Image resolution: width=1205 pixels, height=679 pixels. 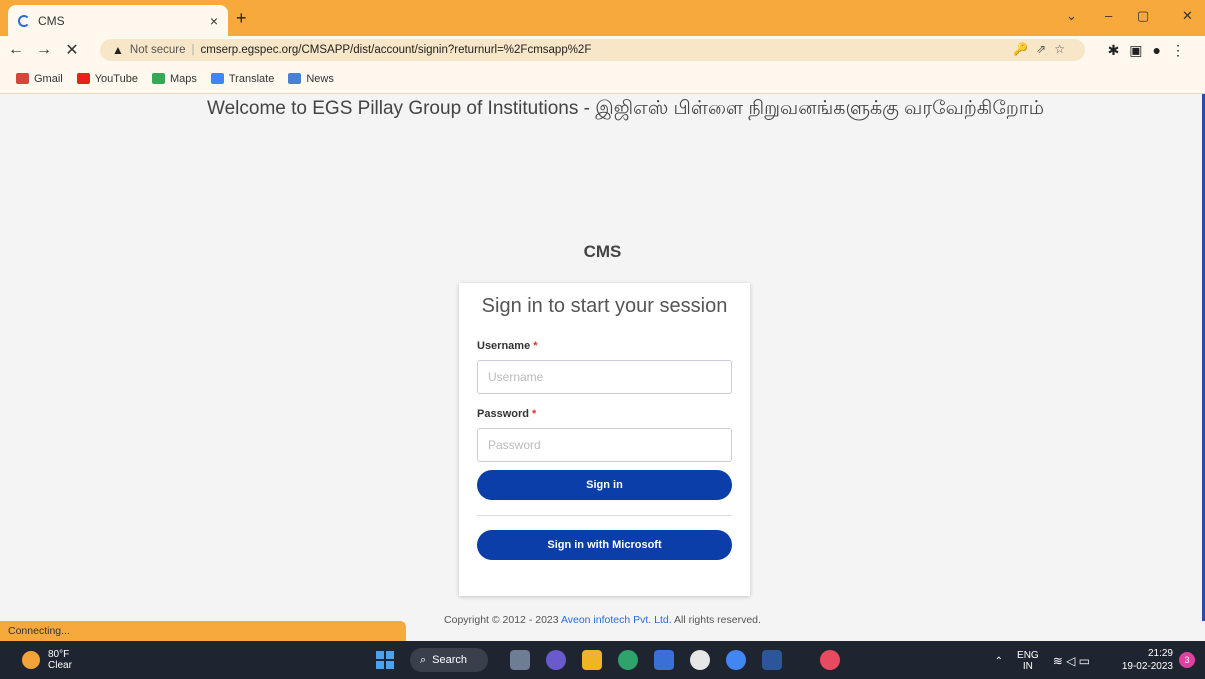 I want to click on weather-widget: 80°F Clear, so click(x=47, y=660).